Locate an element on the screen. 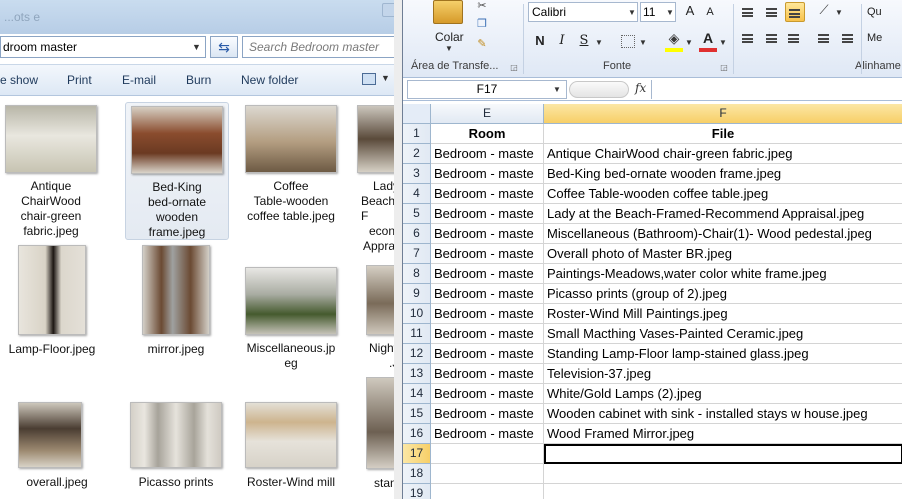 Image resolution: width=902 pixels, height=499 pixels. column-title-room: Room is located at coordinates (487, 134).